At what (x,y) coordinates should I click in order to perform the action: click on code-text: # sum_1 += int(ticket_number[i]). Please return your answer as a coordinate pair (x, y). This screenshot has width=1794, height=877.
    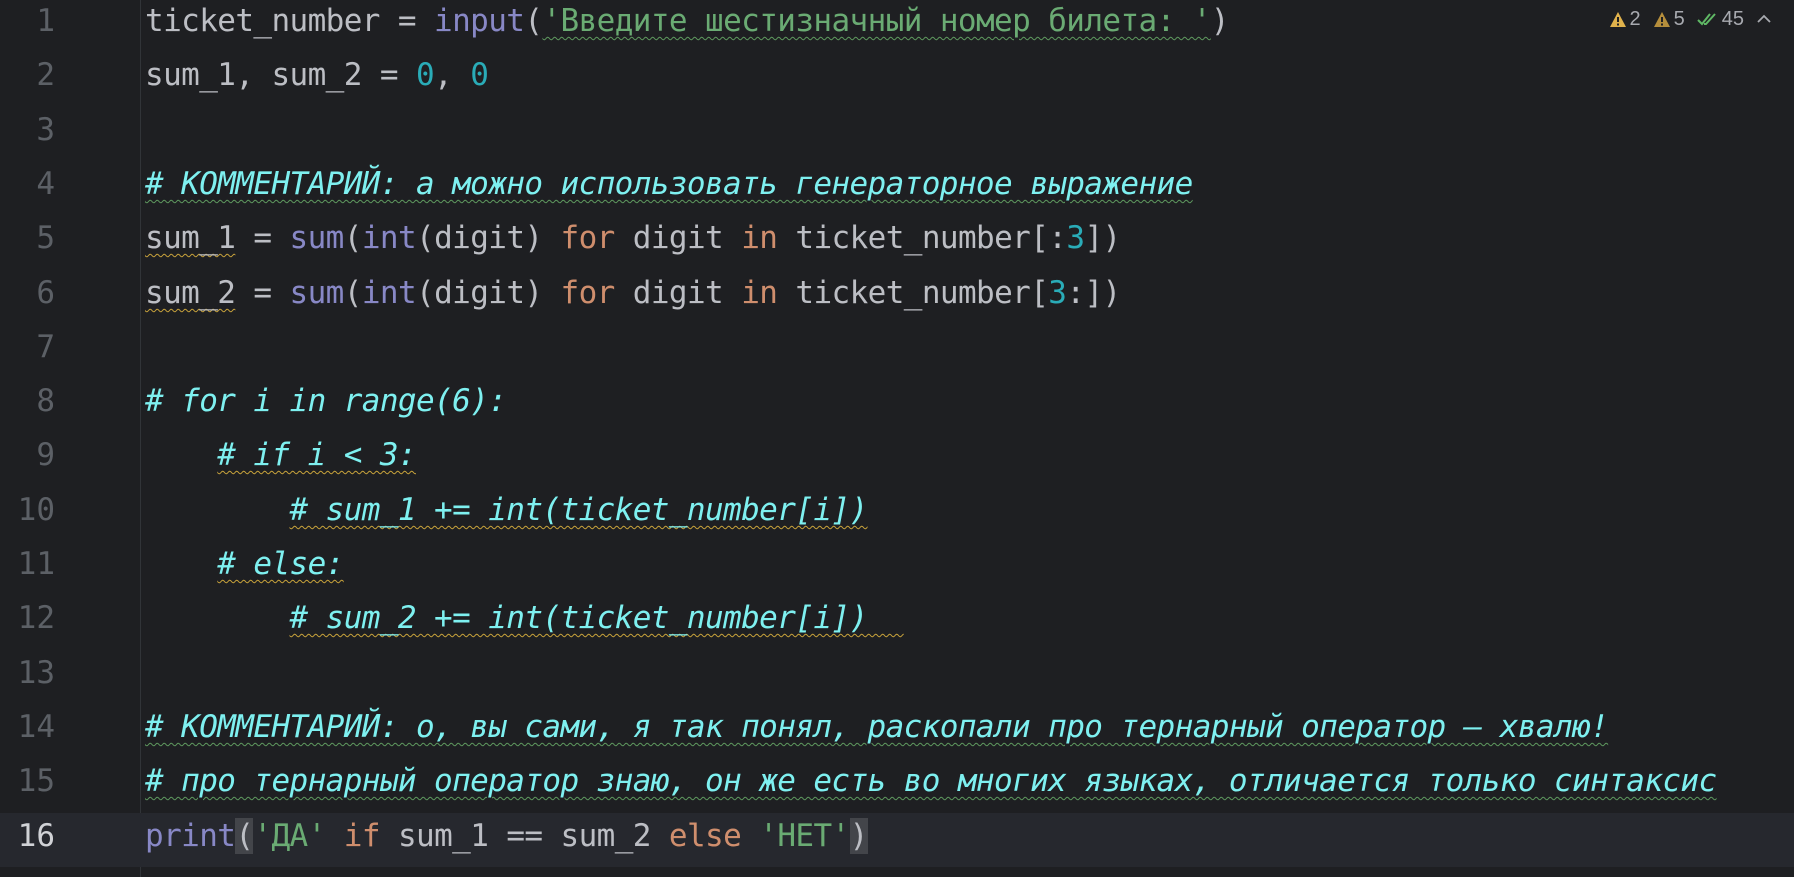
    Looking at the image, I should click on (507, 514).